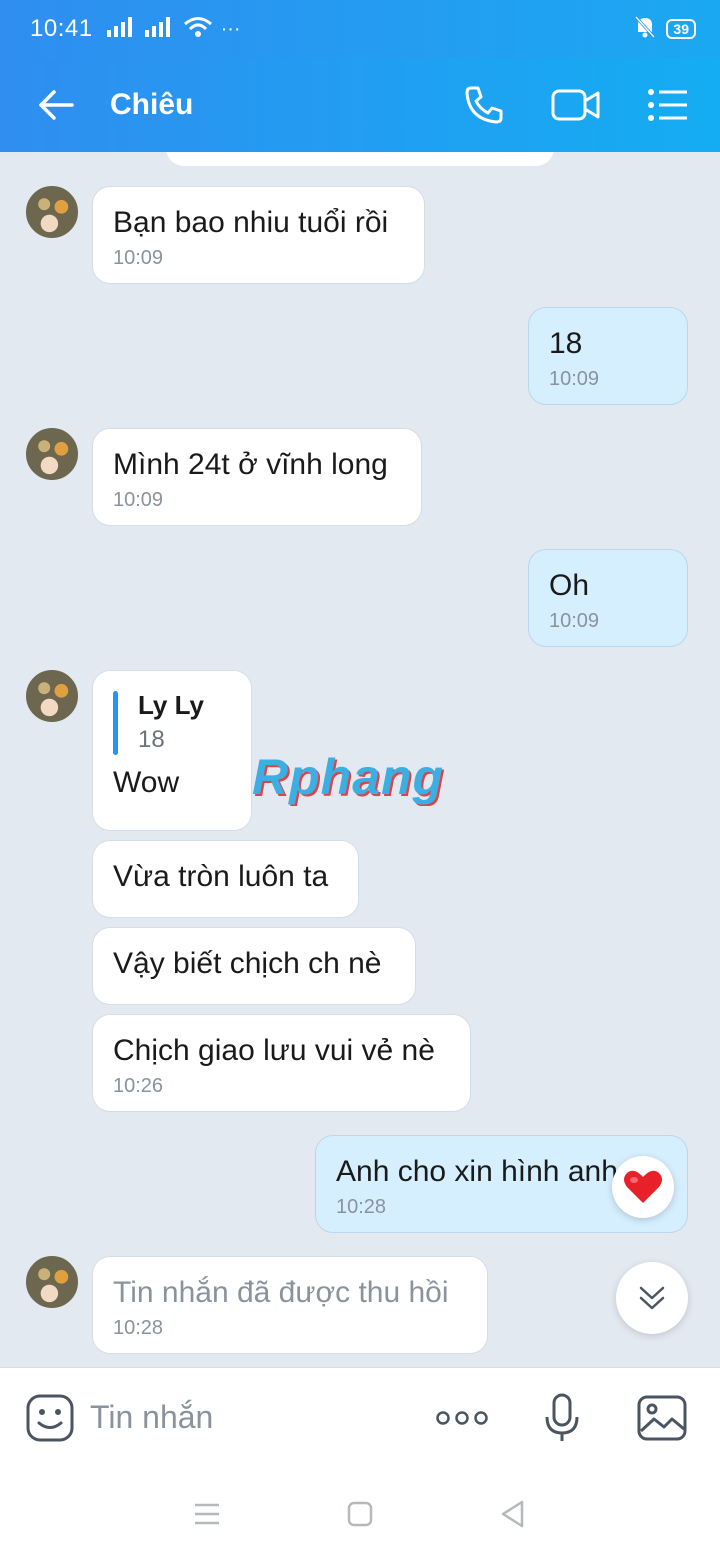 The image size is (720, 1560). I want to click on message-text: Mình 24t ở vĩnh long, so click(250, 464).